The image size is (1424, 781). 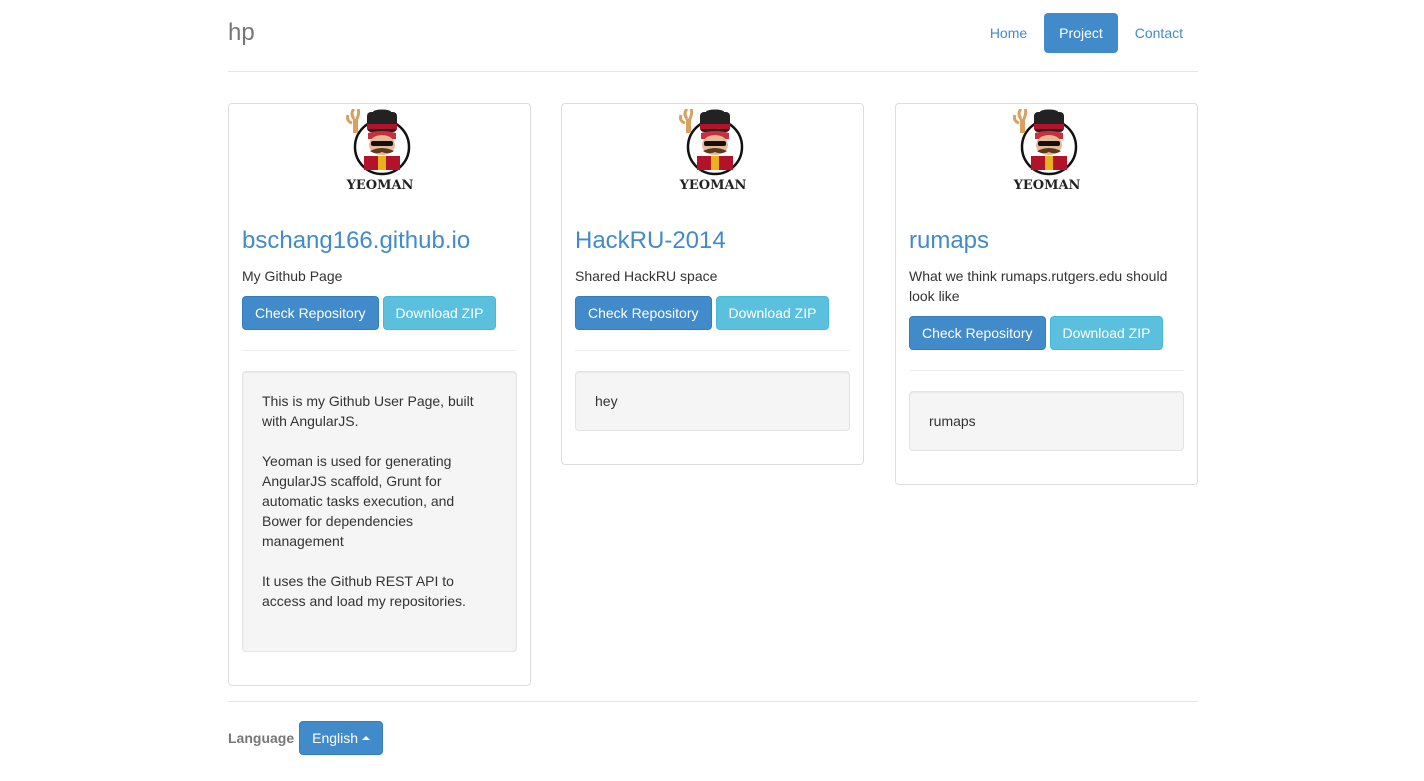 What do you see at coordinates (606, 401) in the screenshot?
I see `readme-paragraph: hey` at bounding box center [606, 401].